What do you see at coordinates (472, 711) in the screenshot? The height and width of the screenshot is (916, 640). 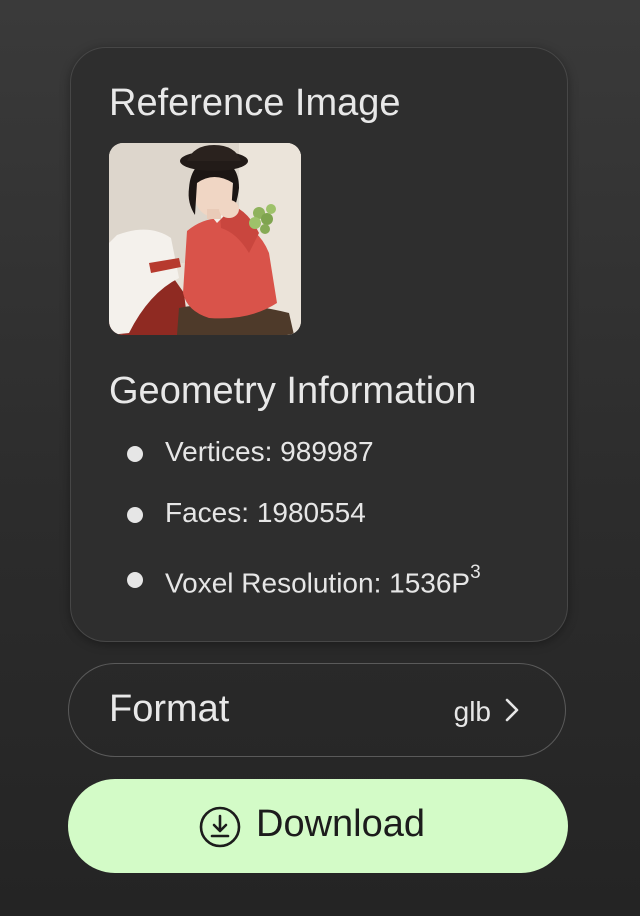 I see `format-value: glb` at bounding box center [472, 711].